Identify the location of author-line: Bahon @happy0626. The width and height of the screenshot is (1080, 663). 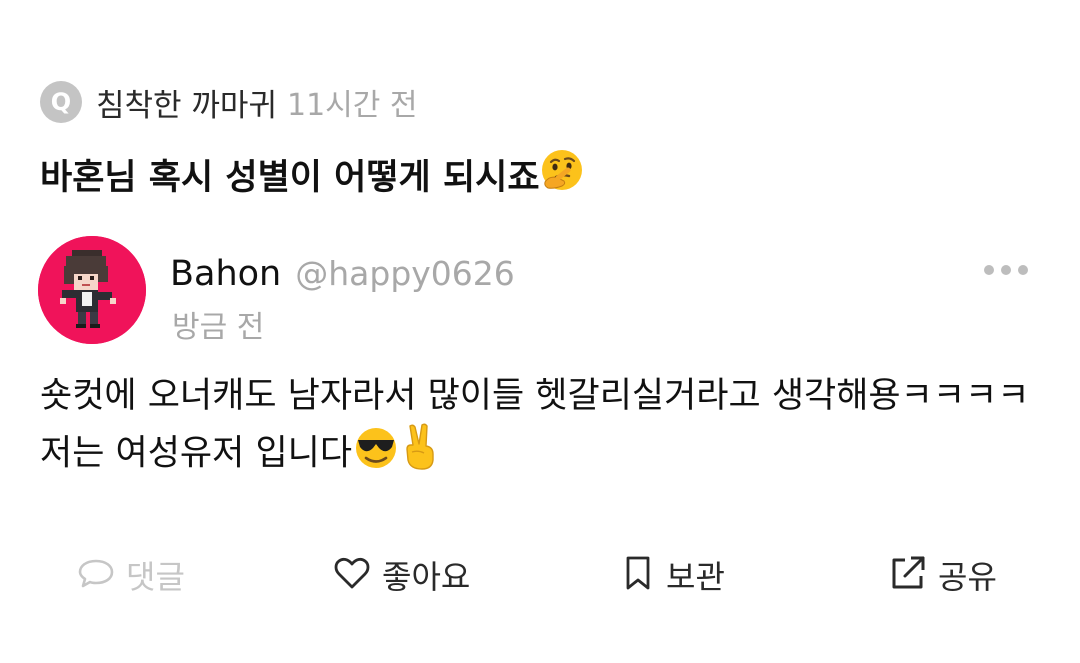
(342, 274).